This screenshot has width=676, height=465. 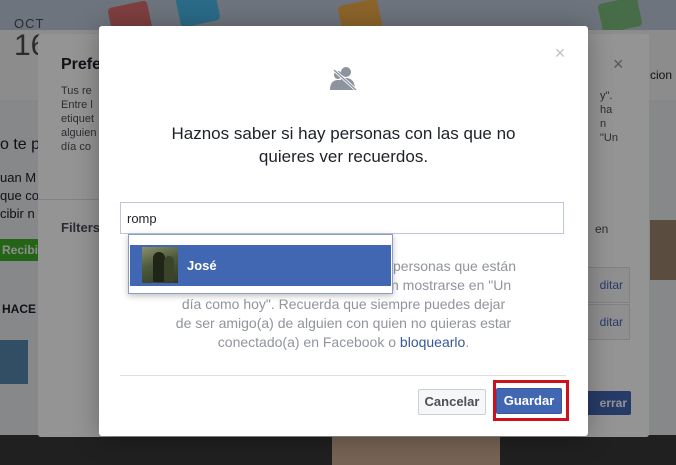 I want to click on typeahead-dropdown: José, so click(x=260, y=264).